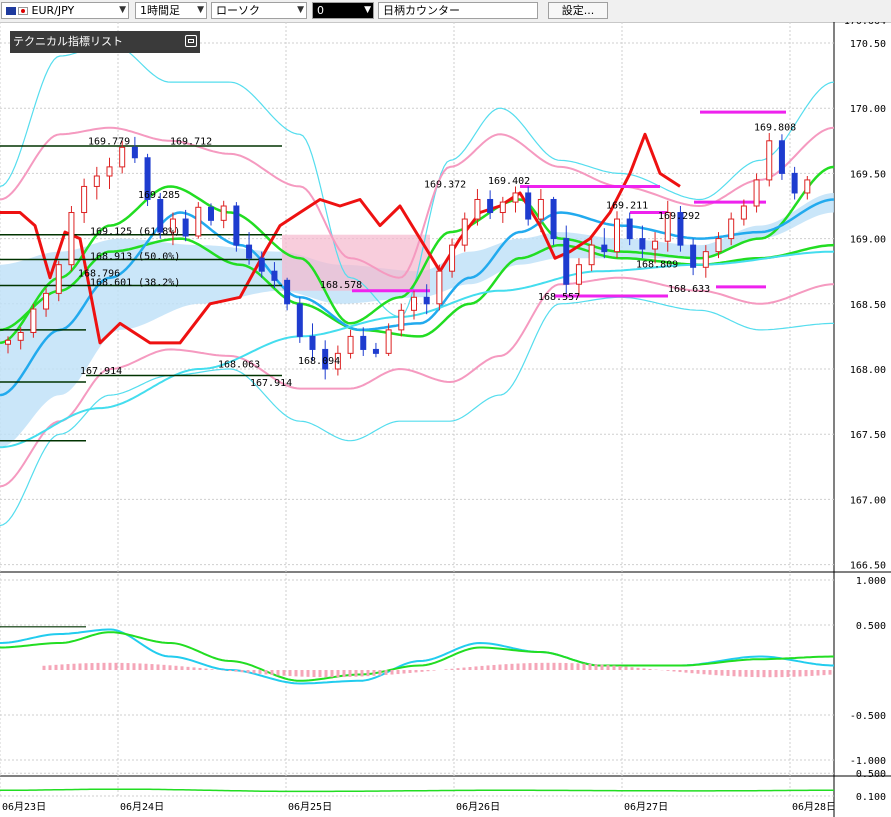 The image size is (891, 817). I want to click on restore-icon, so click(191, 41).